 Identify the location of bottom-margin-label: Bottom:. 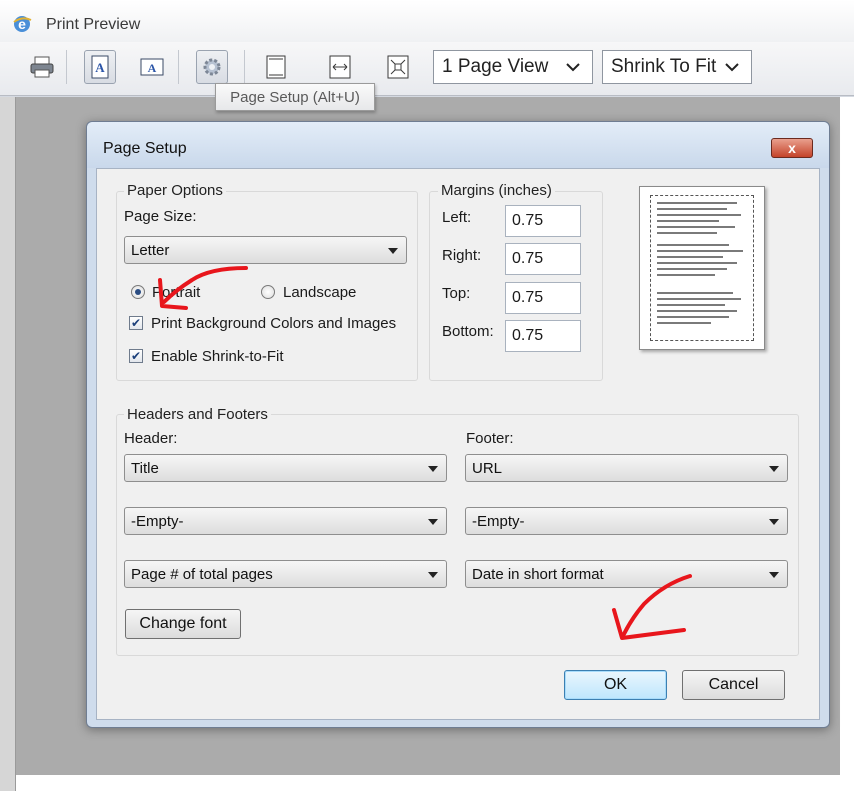
(468, 331).